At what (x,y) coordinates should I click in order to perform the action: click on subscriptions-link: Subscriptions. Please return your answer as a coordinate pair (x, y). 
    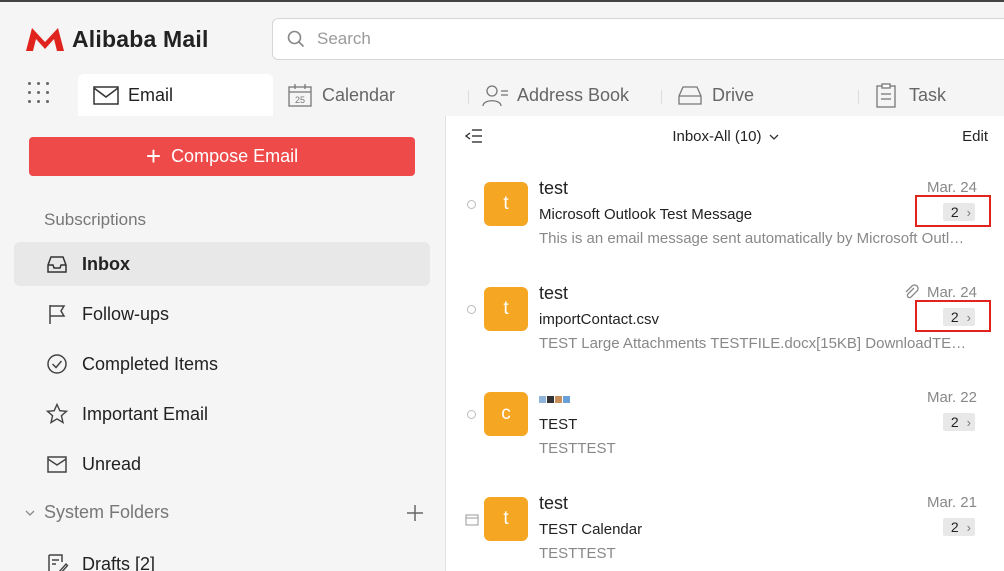
    Looking at the image, I should click on (95, 220).